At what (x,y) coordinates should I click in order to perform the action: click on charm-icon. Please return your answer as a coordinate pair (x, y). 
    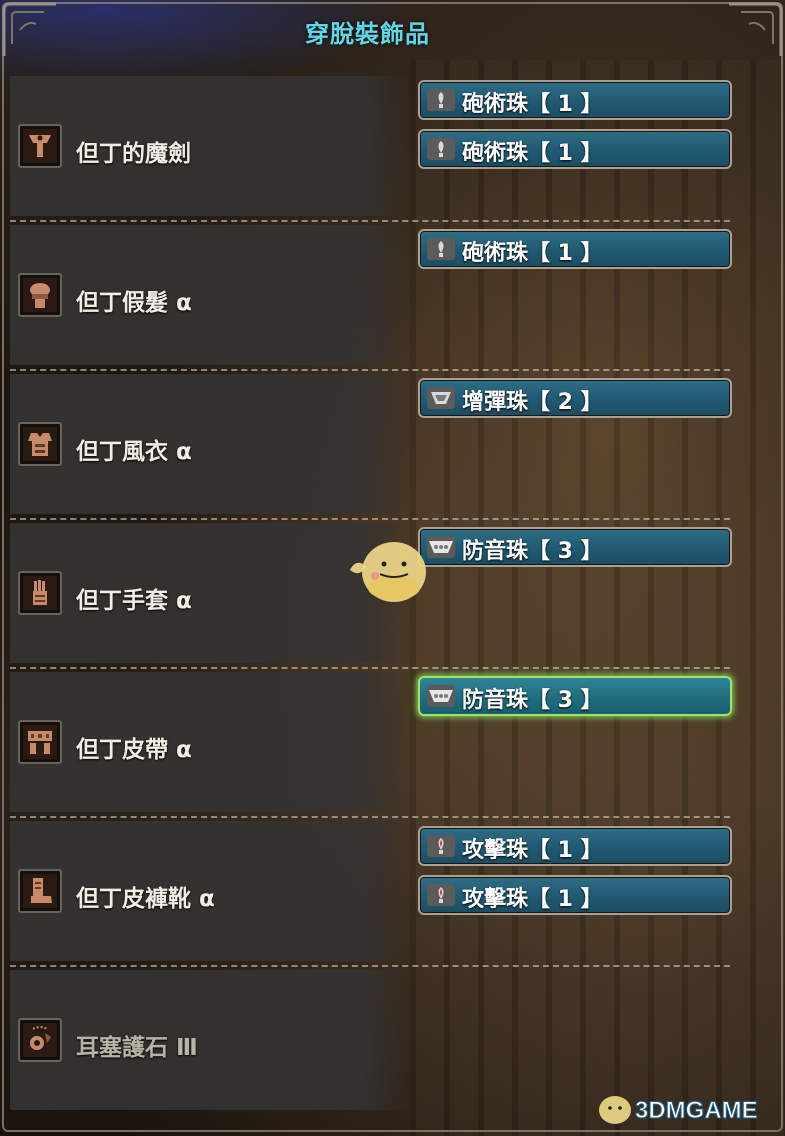
    Looking at the image, I should click on (40, 1040).